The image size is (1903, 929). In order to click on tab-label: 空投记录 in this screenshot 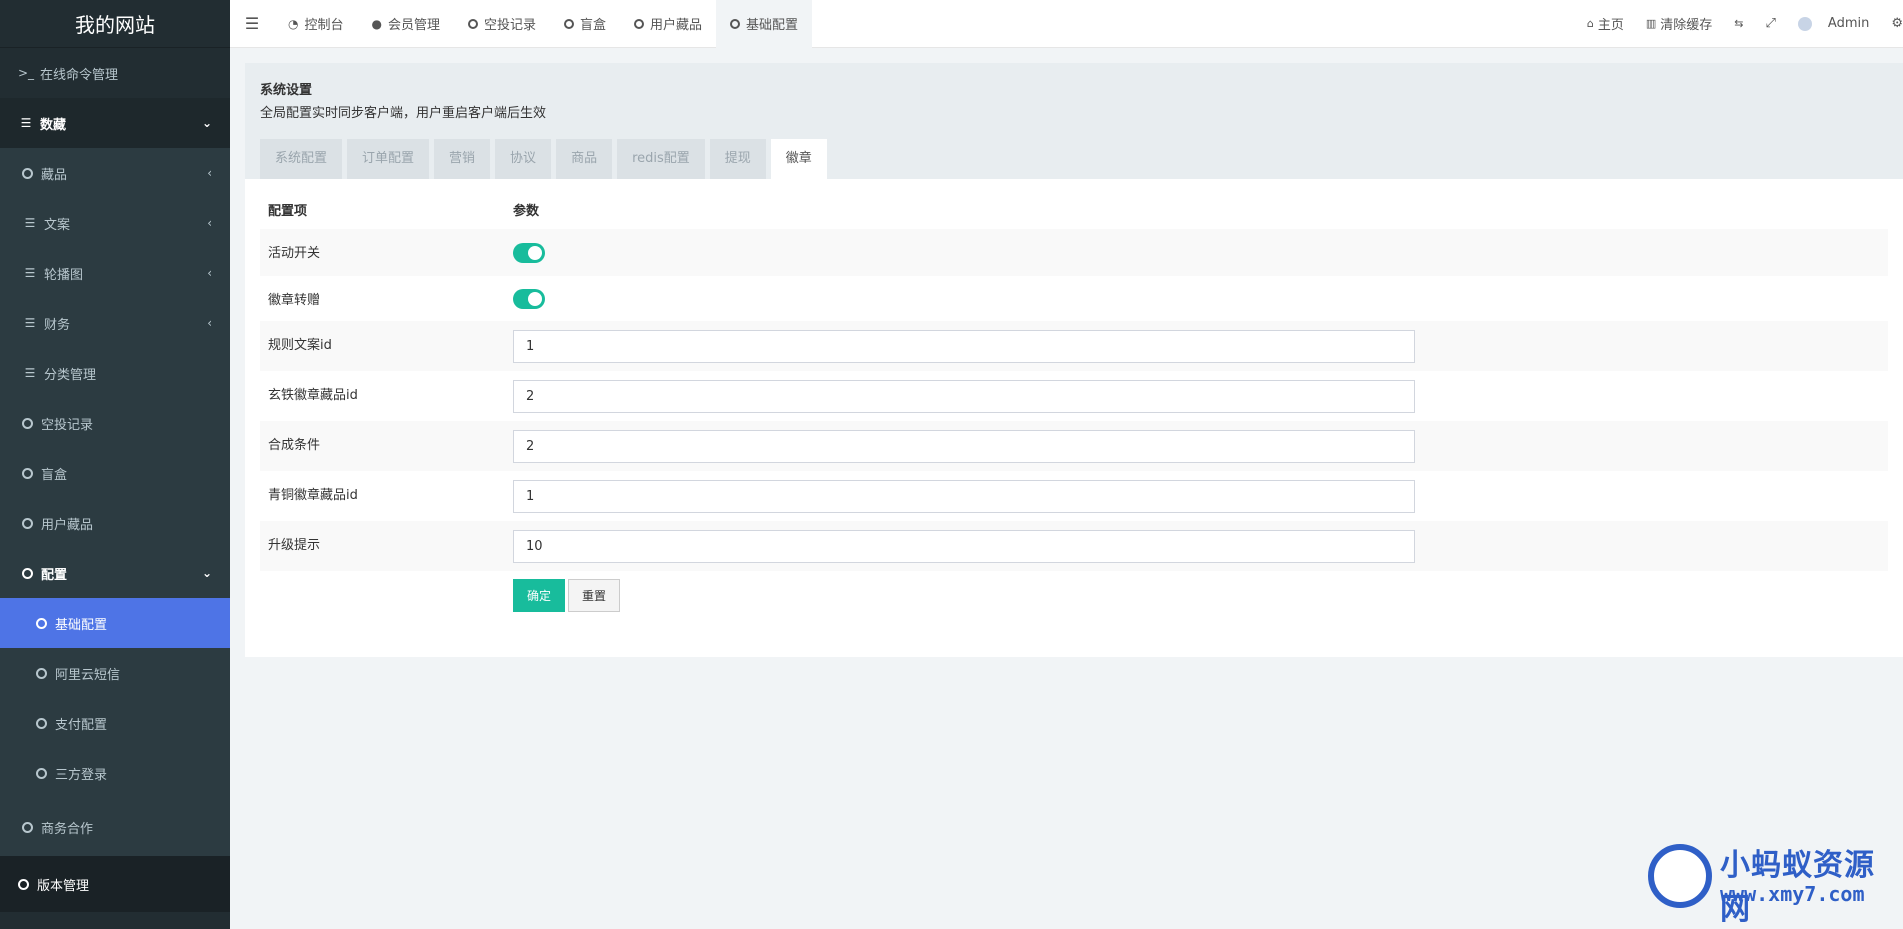, I will do `click(510, 25)`.